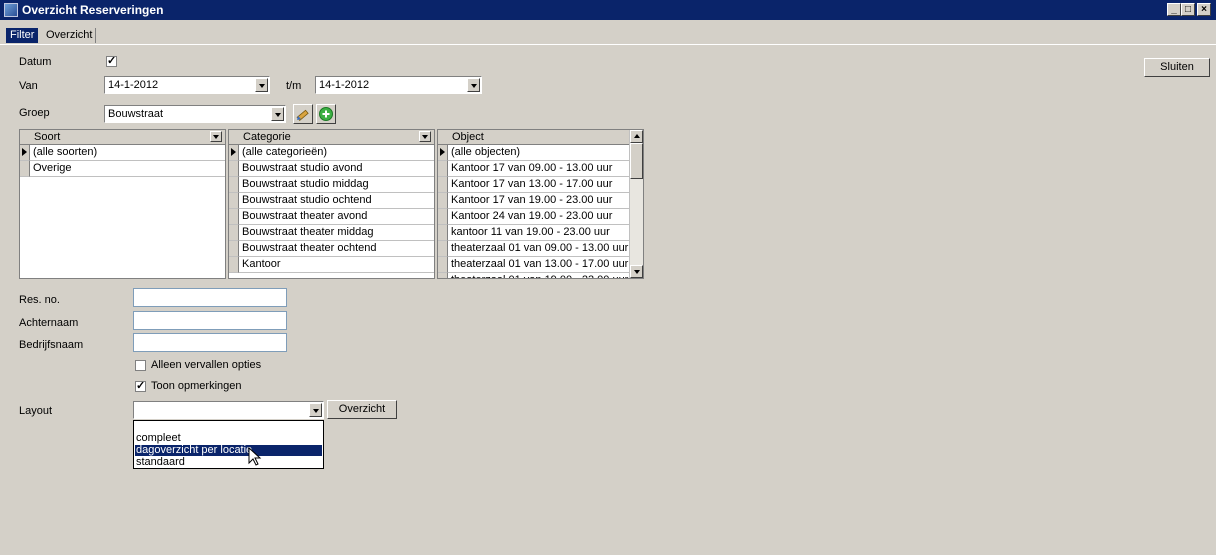  Describe the element at coordinates (538, 275) in the screenshot. I see `list-item: theaterzaal 01 van 19.00 - 23.00 uur` at that location.